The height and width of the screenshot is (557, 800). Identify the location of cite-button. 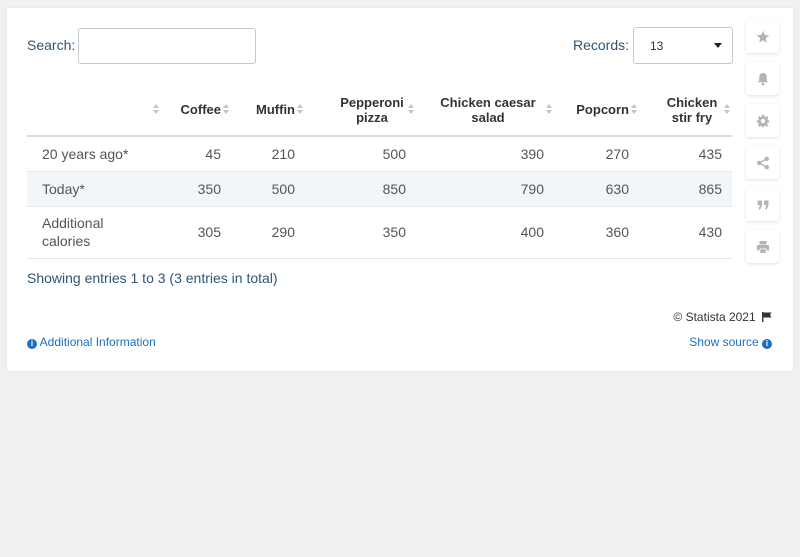
(762, 204).